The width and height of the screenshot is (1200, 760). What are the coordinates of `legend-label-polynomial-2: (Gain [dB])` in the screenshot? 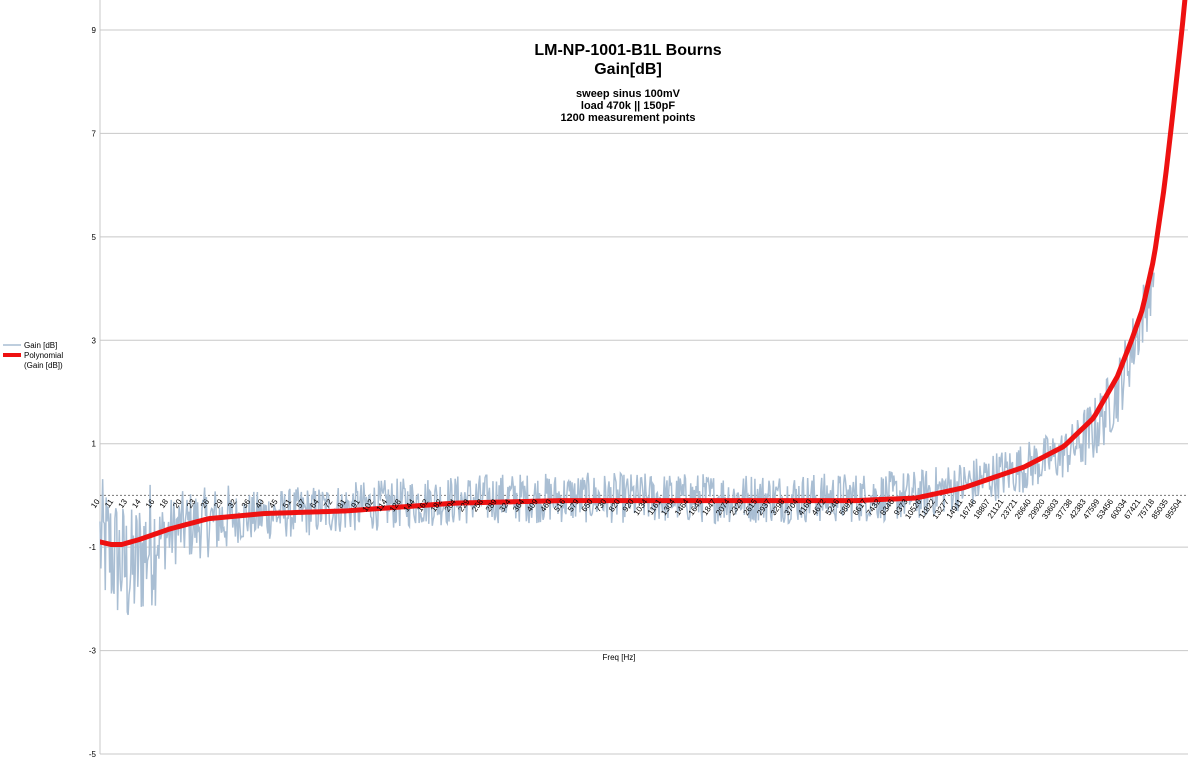 It's located at (43, 365).